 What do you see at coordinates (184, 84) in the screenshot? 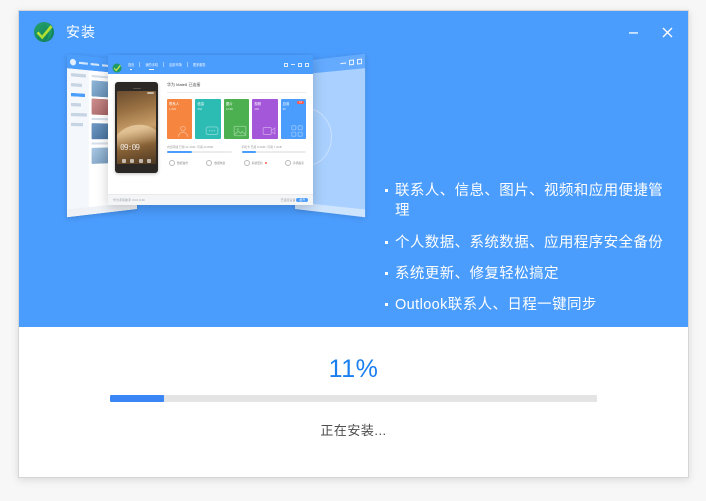
I see `device-name: 华为 Mate8 已连接` at bounding box center [184, 84].